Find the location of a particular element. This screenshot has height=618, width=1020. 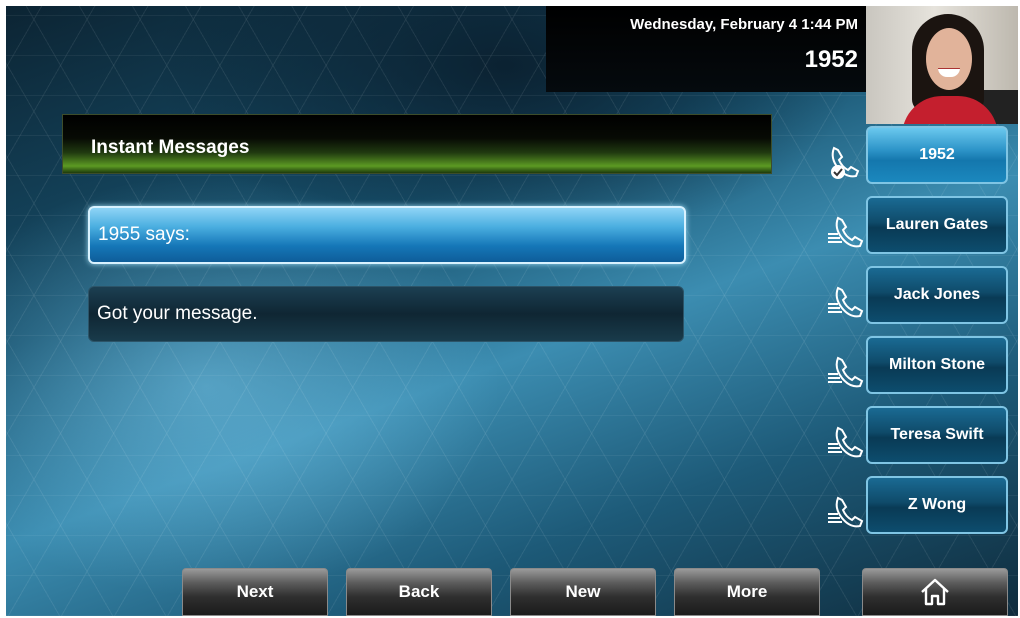

softkey-bar: Next Back New More is located at coordinates (600, 592).